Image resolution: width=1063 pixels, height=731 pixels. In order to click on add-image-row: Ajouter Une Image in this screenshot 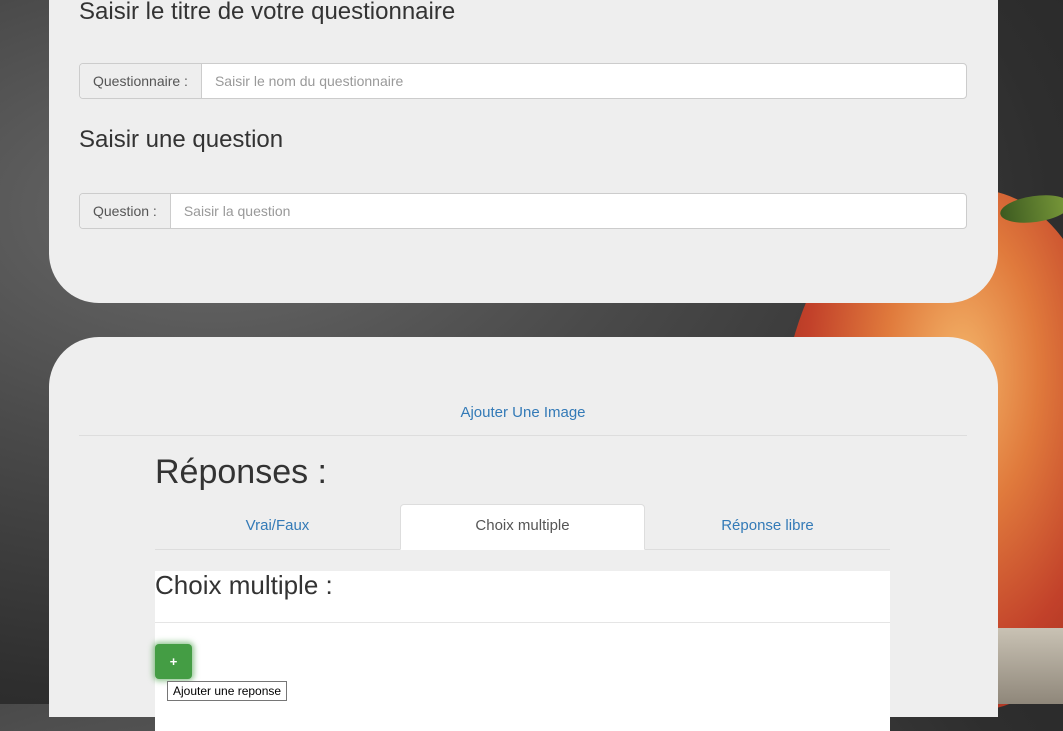, I will do `click(523, 417)`.